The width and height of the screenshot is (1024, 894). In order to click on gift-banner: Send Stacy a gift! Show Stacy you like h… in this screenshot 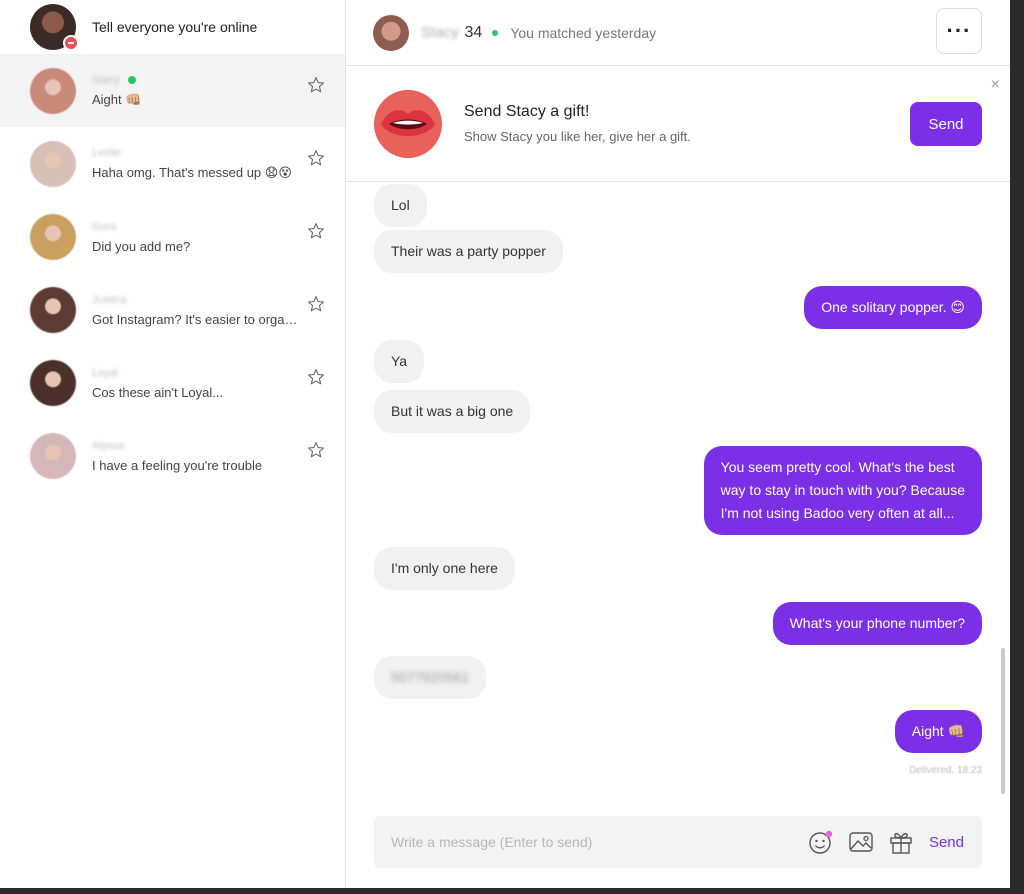, I will do `click(678, 124)`.